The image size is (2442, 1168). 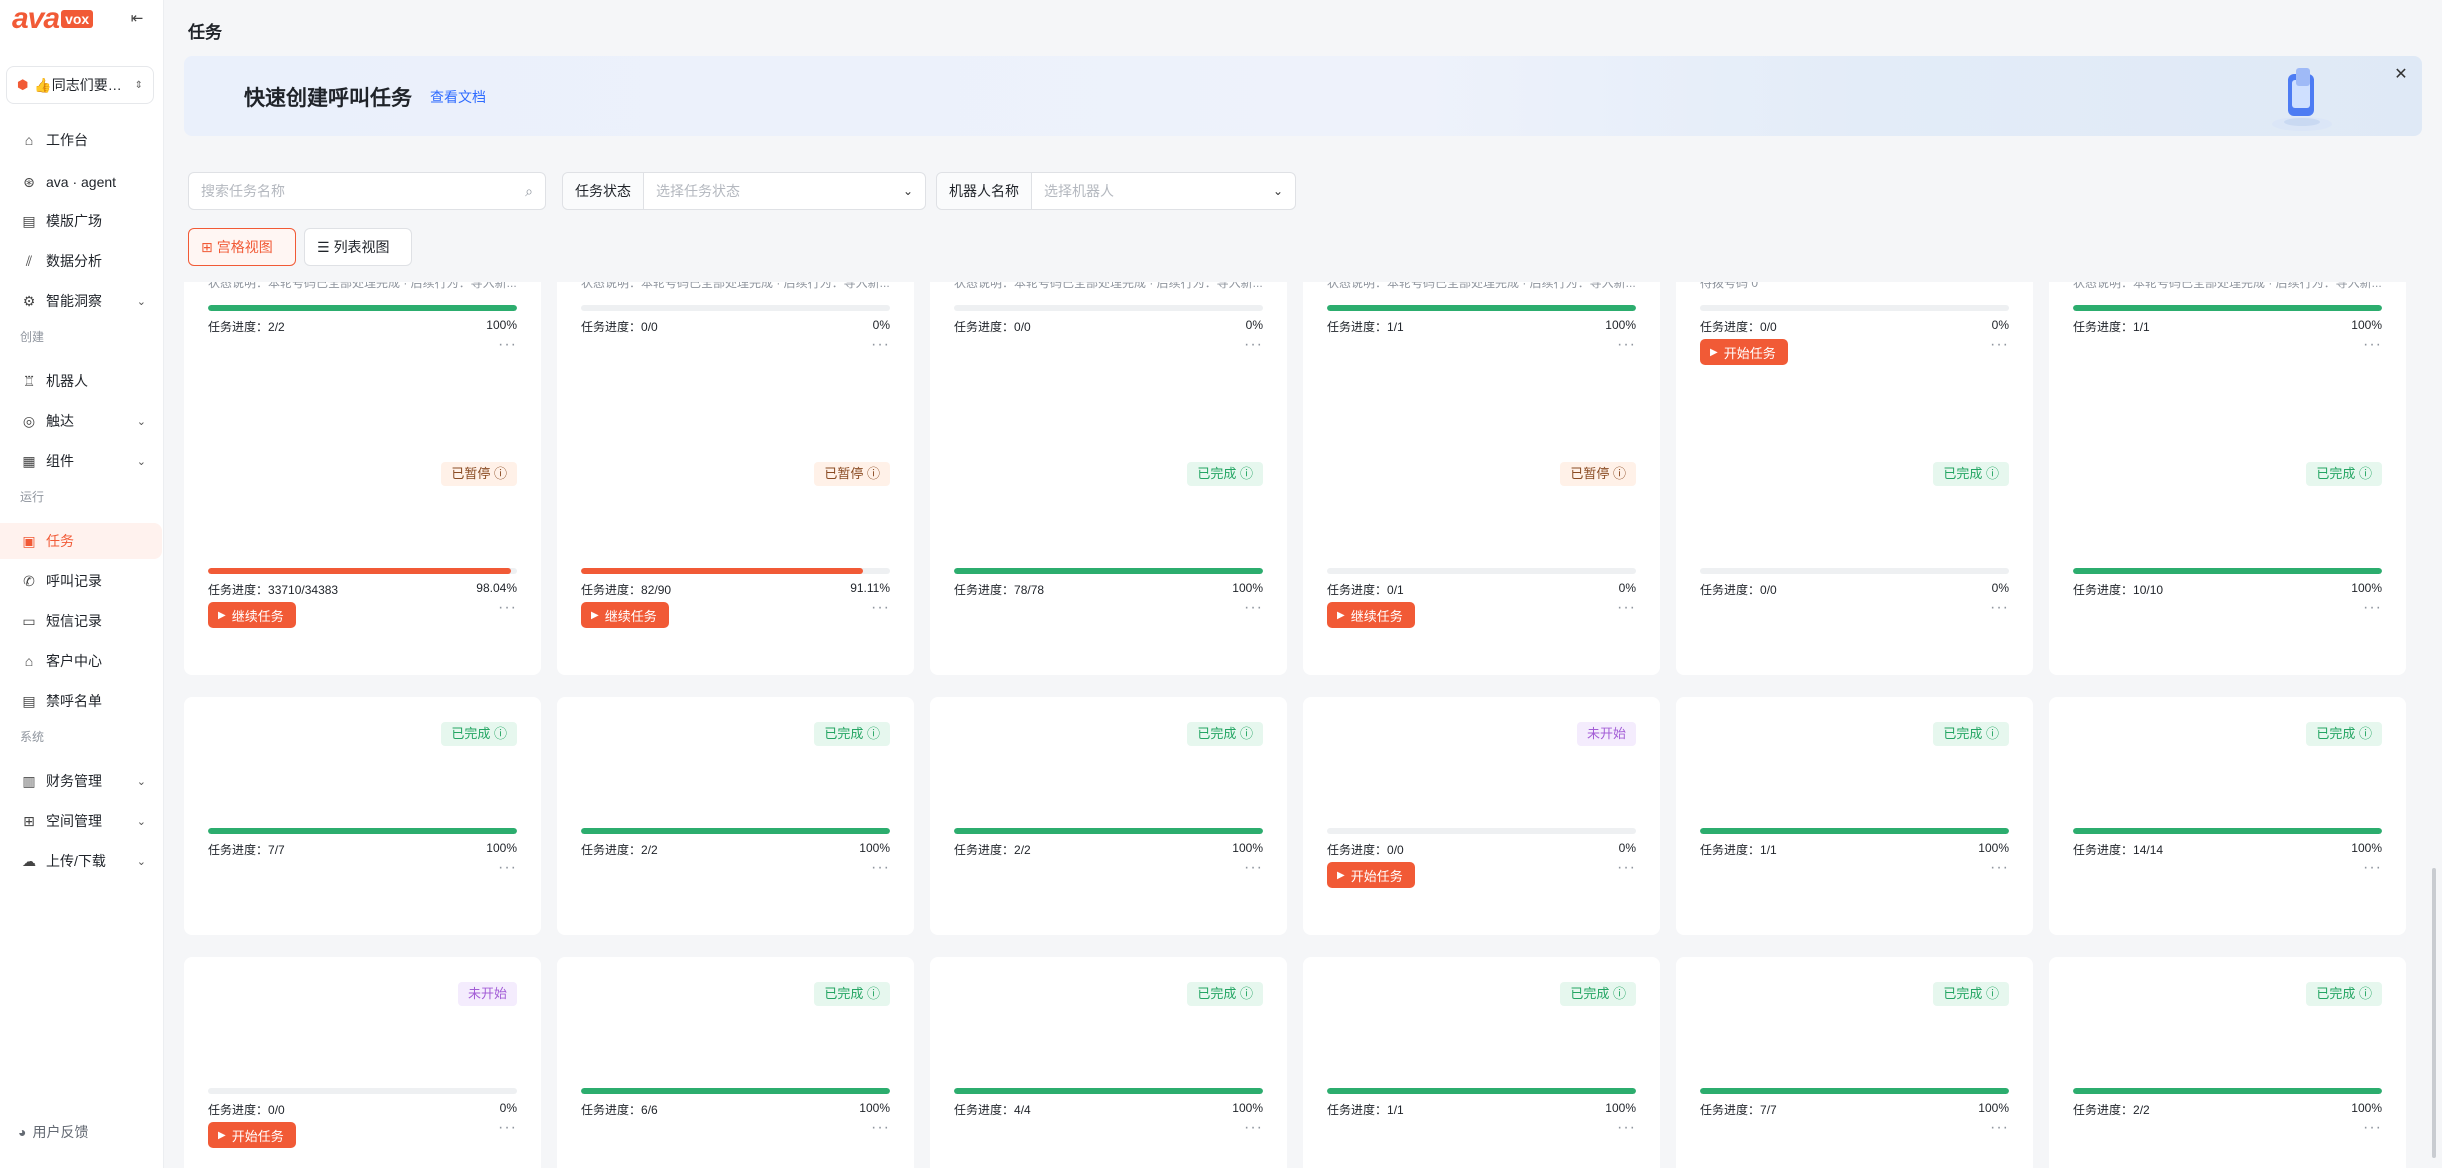 I want to click on task-card: 已完成 ⓘ 任务进度：4/4 100% ···, so click(x=1108, y=1062).